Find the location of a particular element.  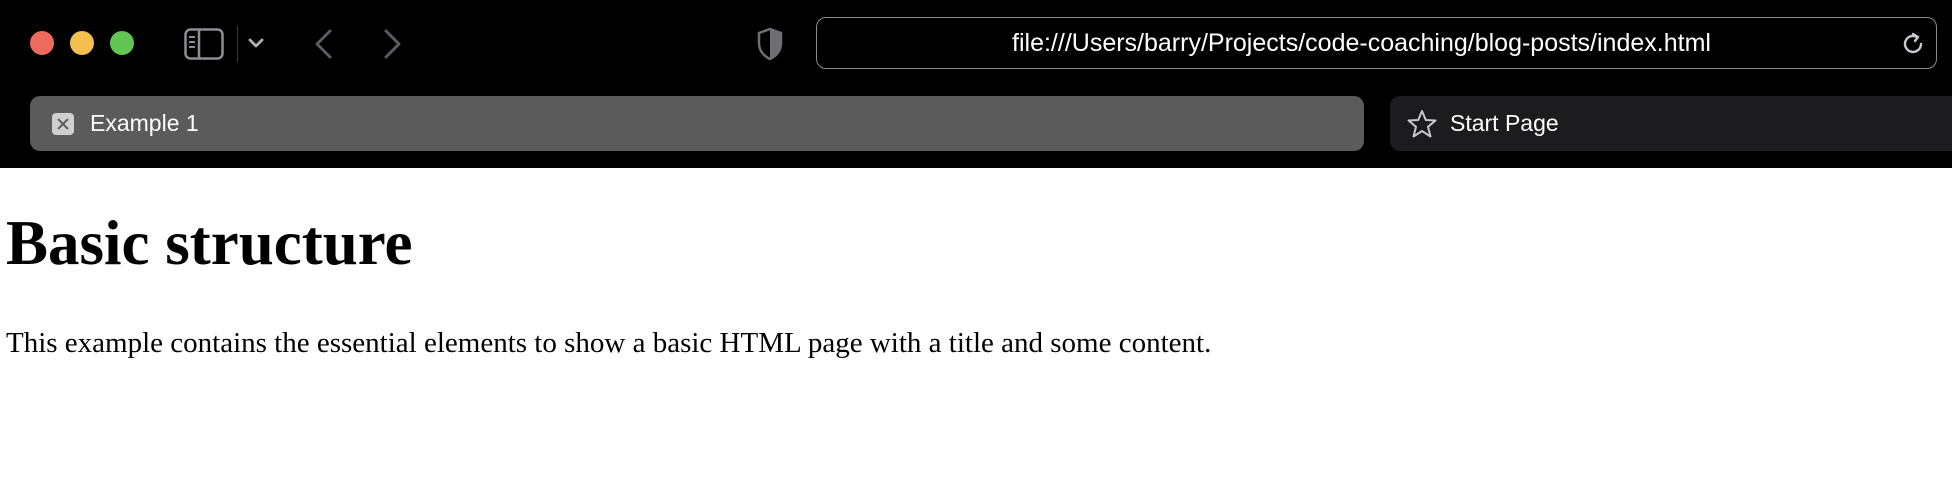

window-minimize-button is located at coordinates (82, 43).